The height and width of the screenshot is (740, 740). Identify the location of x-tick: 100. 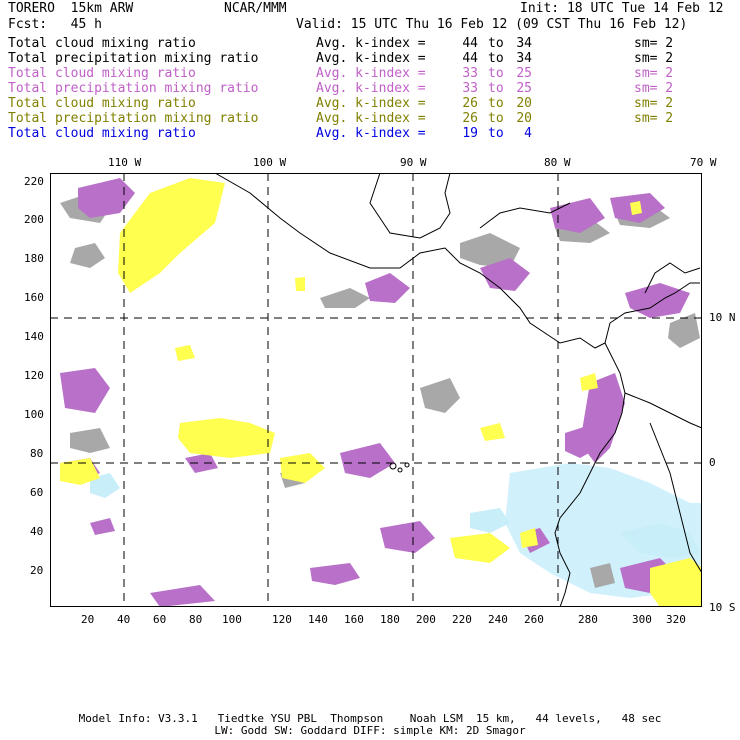
(232, 619).